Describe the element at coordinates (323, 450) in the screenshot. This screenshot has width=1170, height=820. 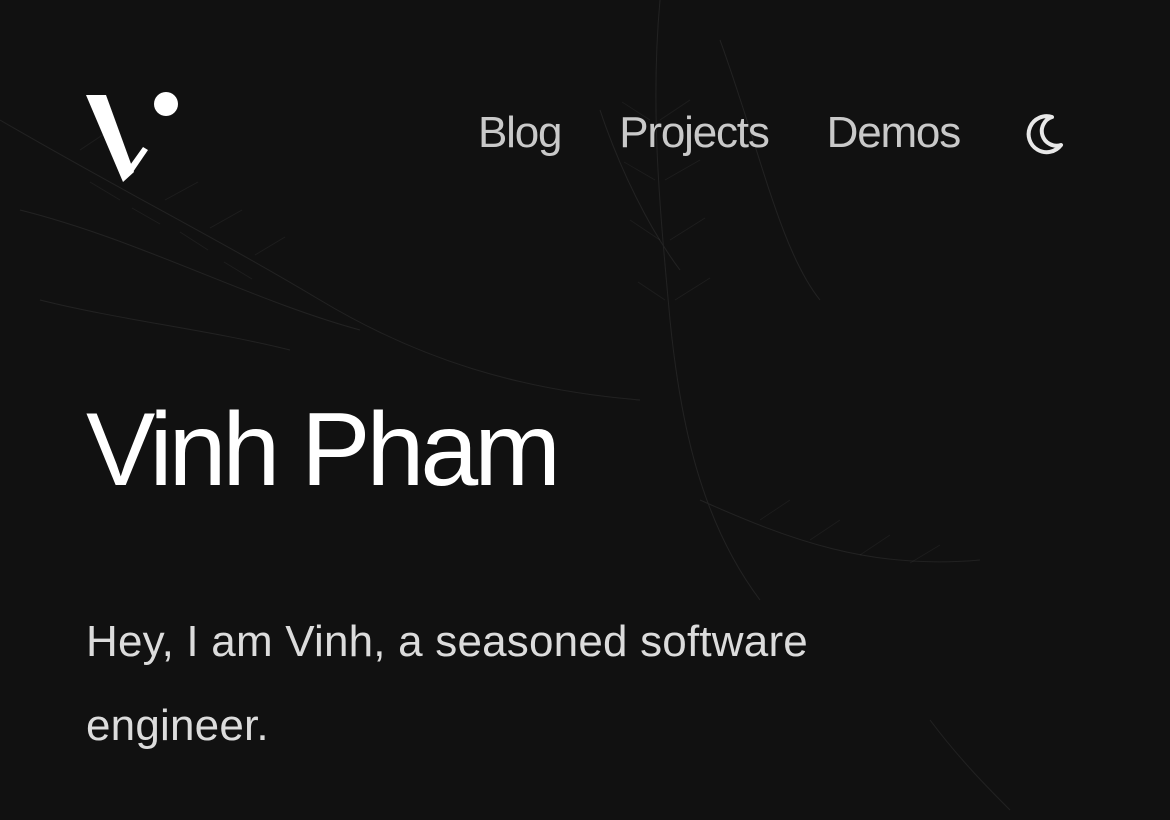
I see `hero-title: Vinh Pham` at that location.